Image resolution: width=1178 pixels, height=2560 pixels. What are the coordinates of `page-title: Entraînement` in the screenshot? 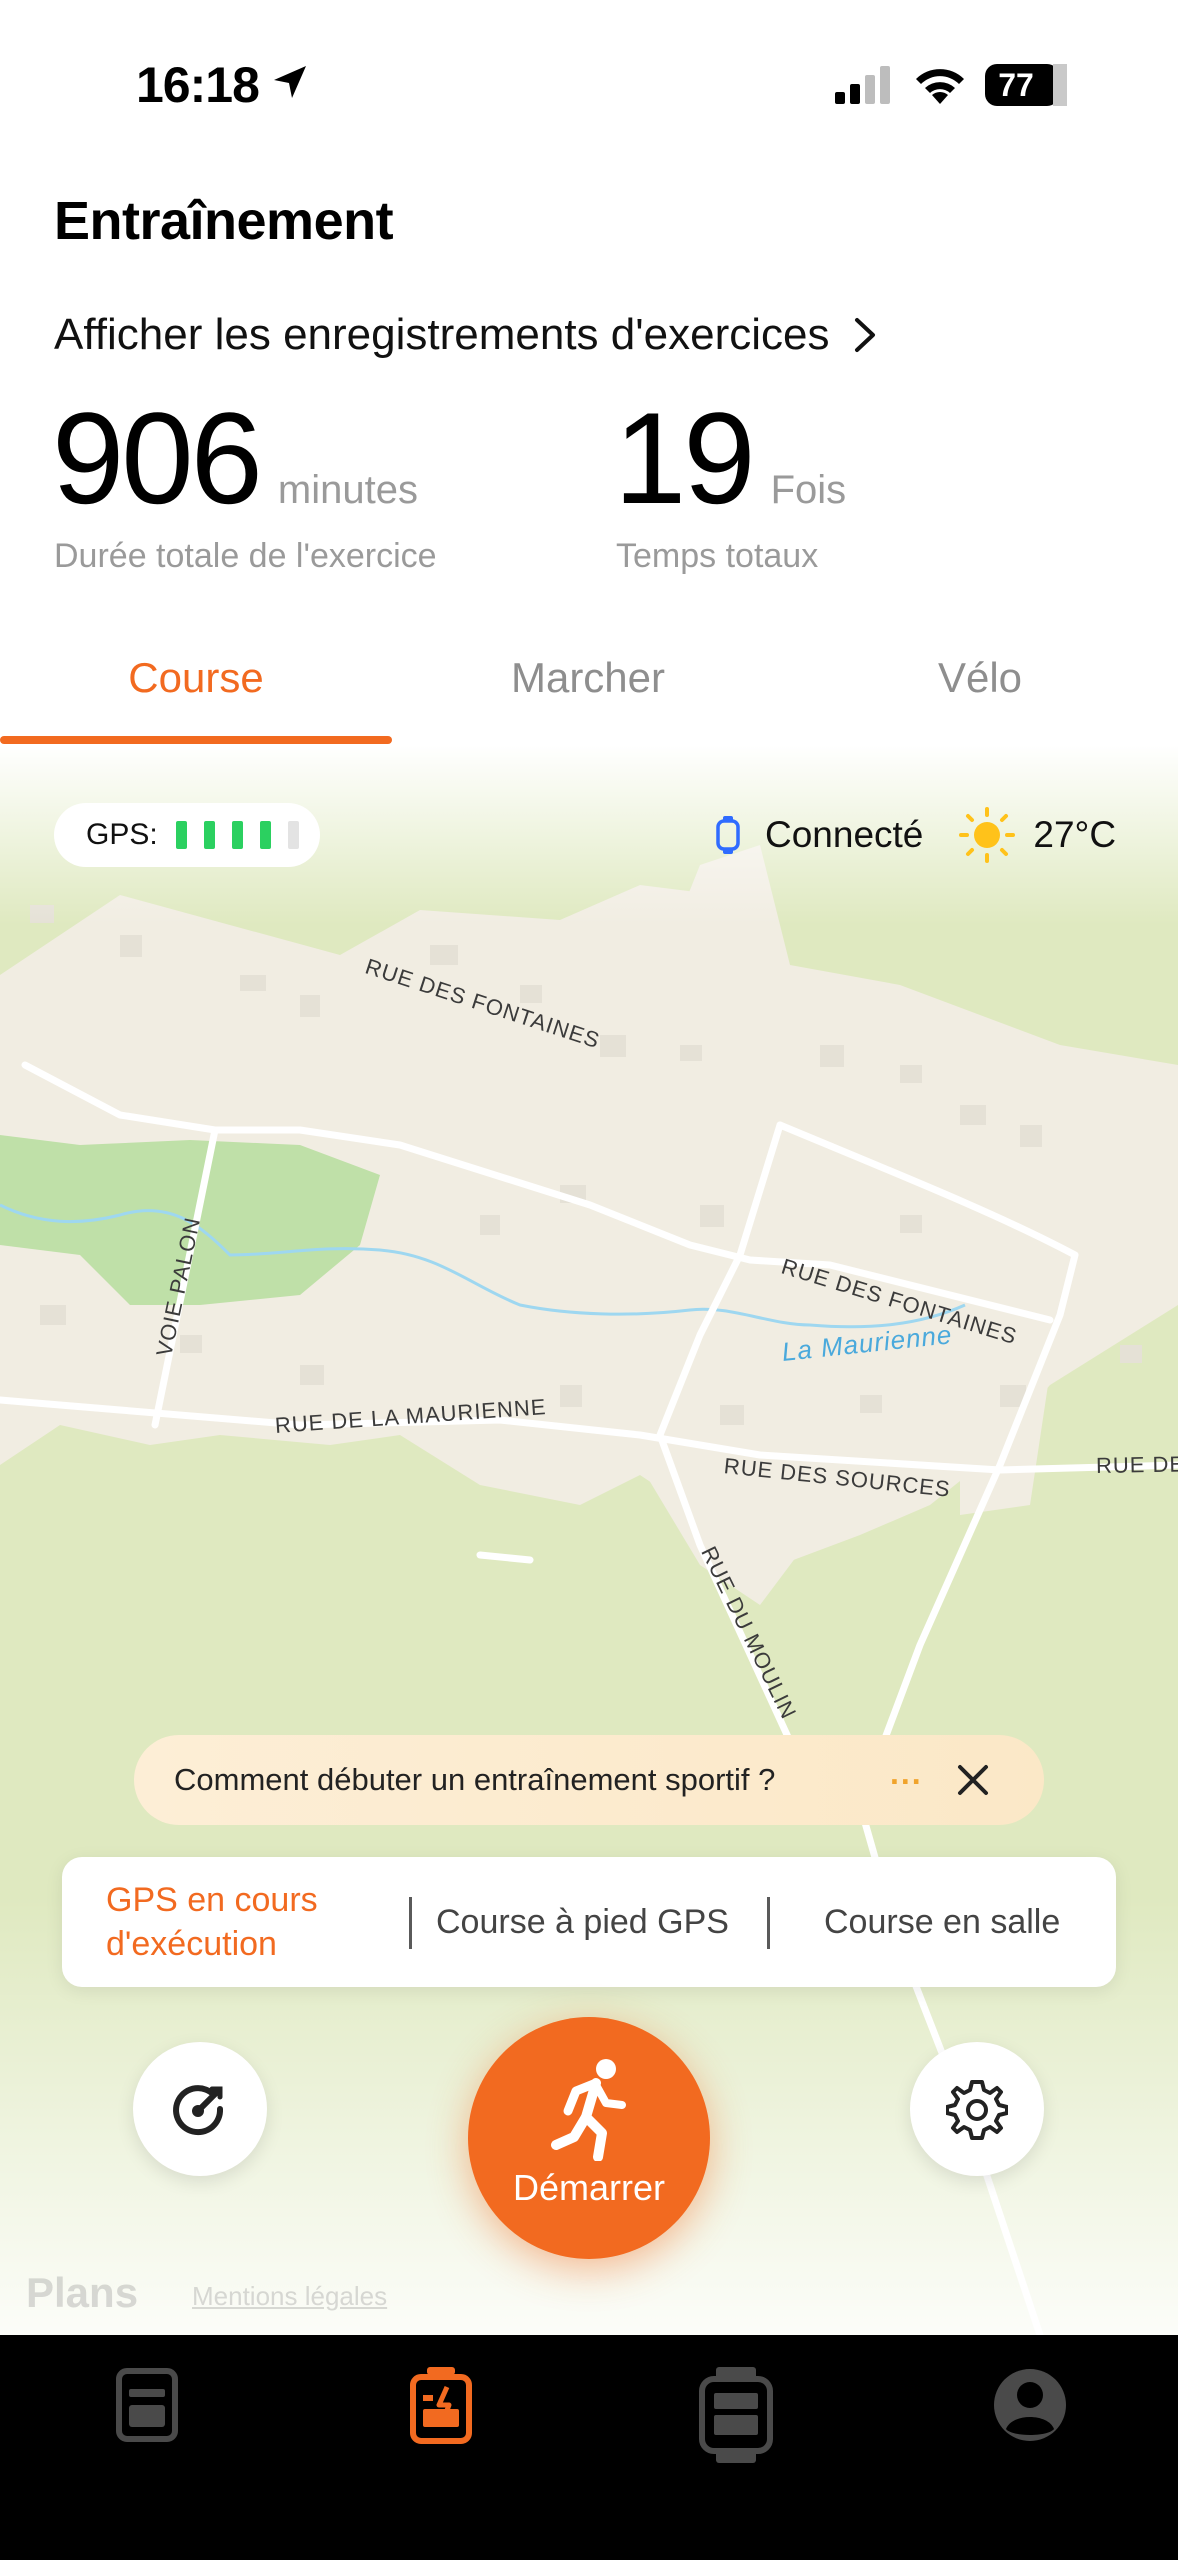 It's located at (224, 221).